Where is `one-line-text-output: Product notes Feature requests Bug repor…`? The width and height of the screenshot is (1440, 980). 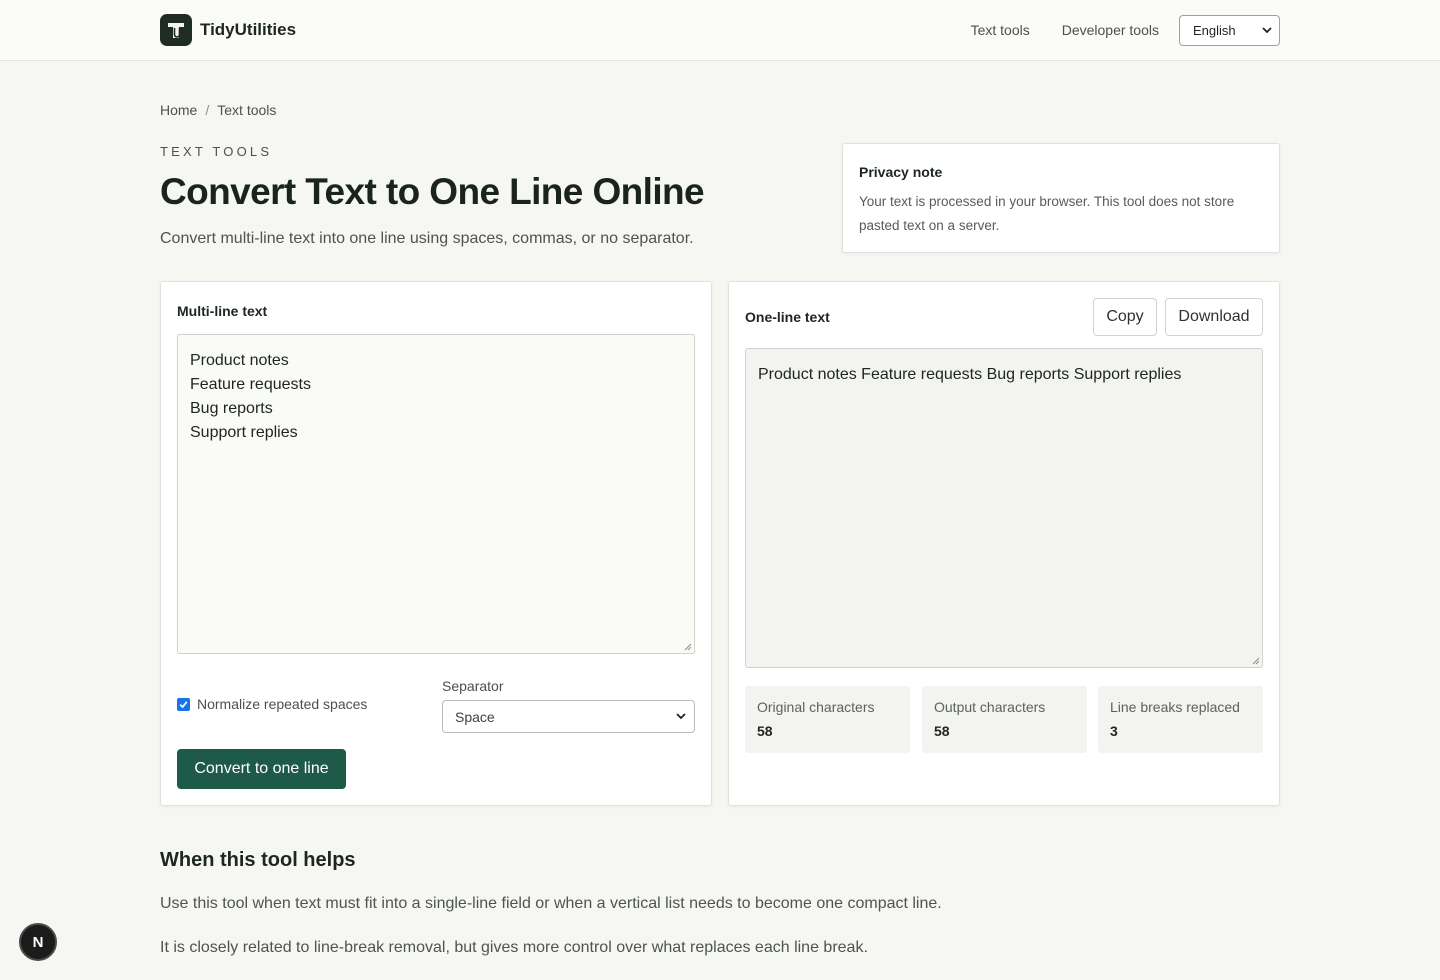 one-line-text-output: Product notes Feature requests Bug repor… is located at coordinates (1004, 508).